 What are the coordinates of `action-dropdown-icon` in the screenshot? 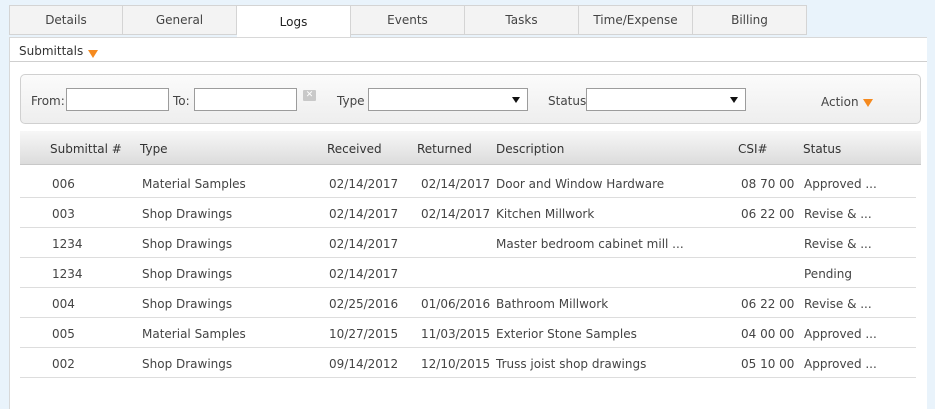 It's located at (868, 103).